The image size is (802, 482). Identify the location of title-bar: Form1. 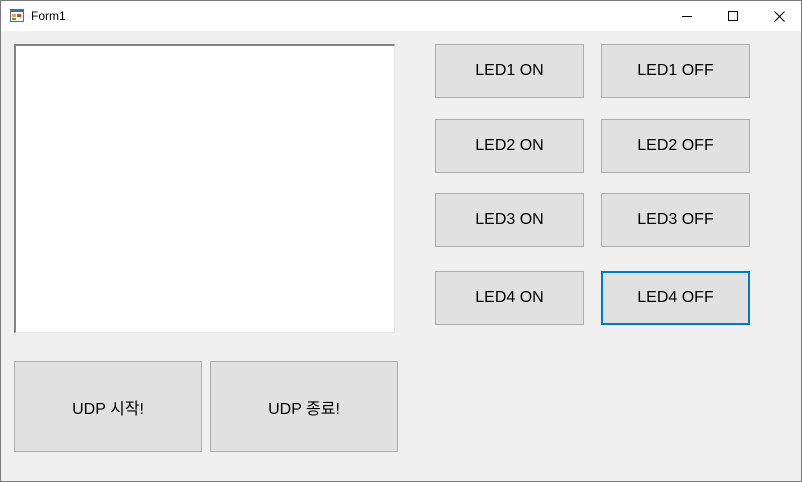
(401, 16).